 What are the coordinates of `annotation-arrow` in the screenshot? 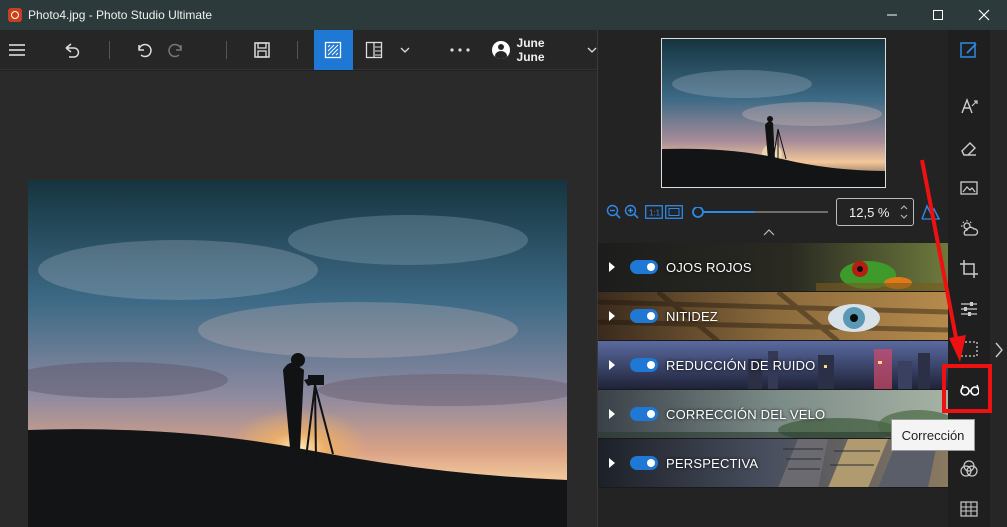 It's located at (943, 260).